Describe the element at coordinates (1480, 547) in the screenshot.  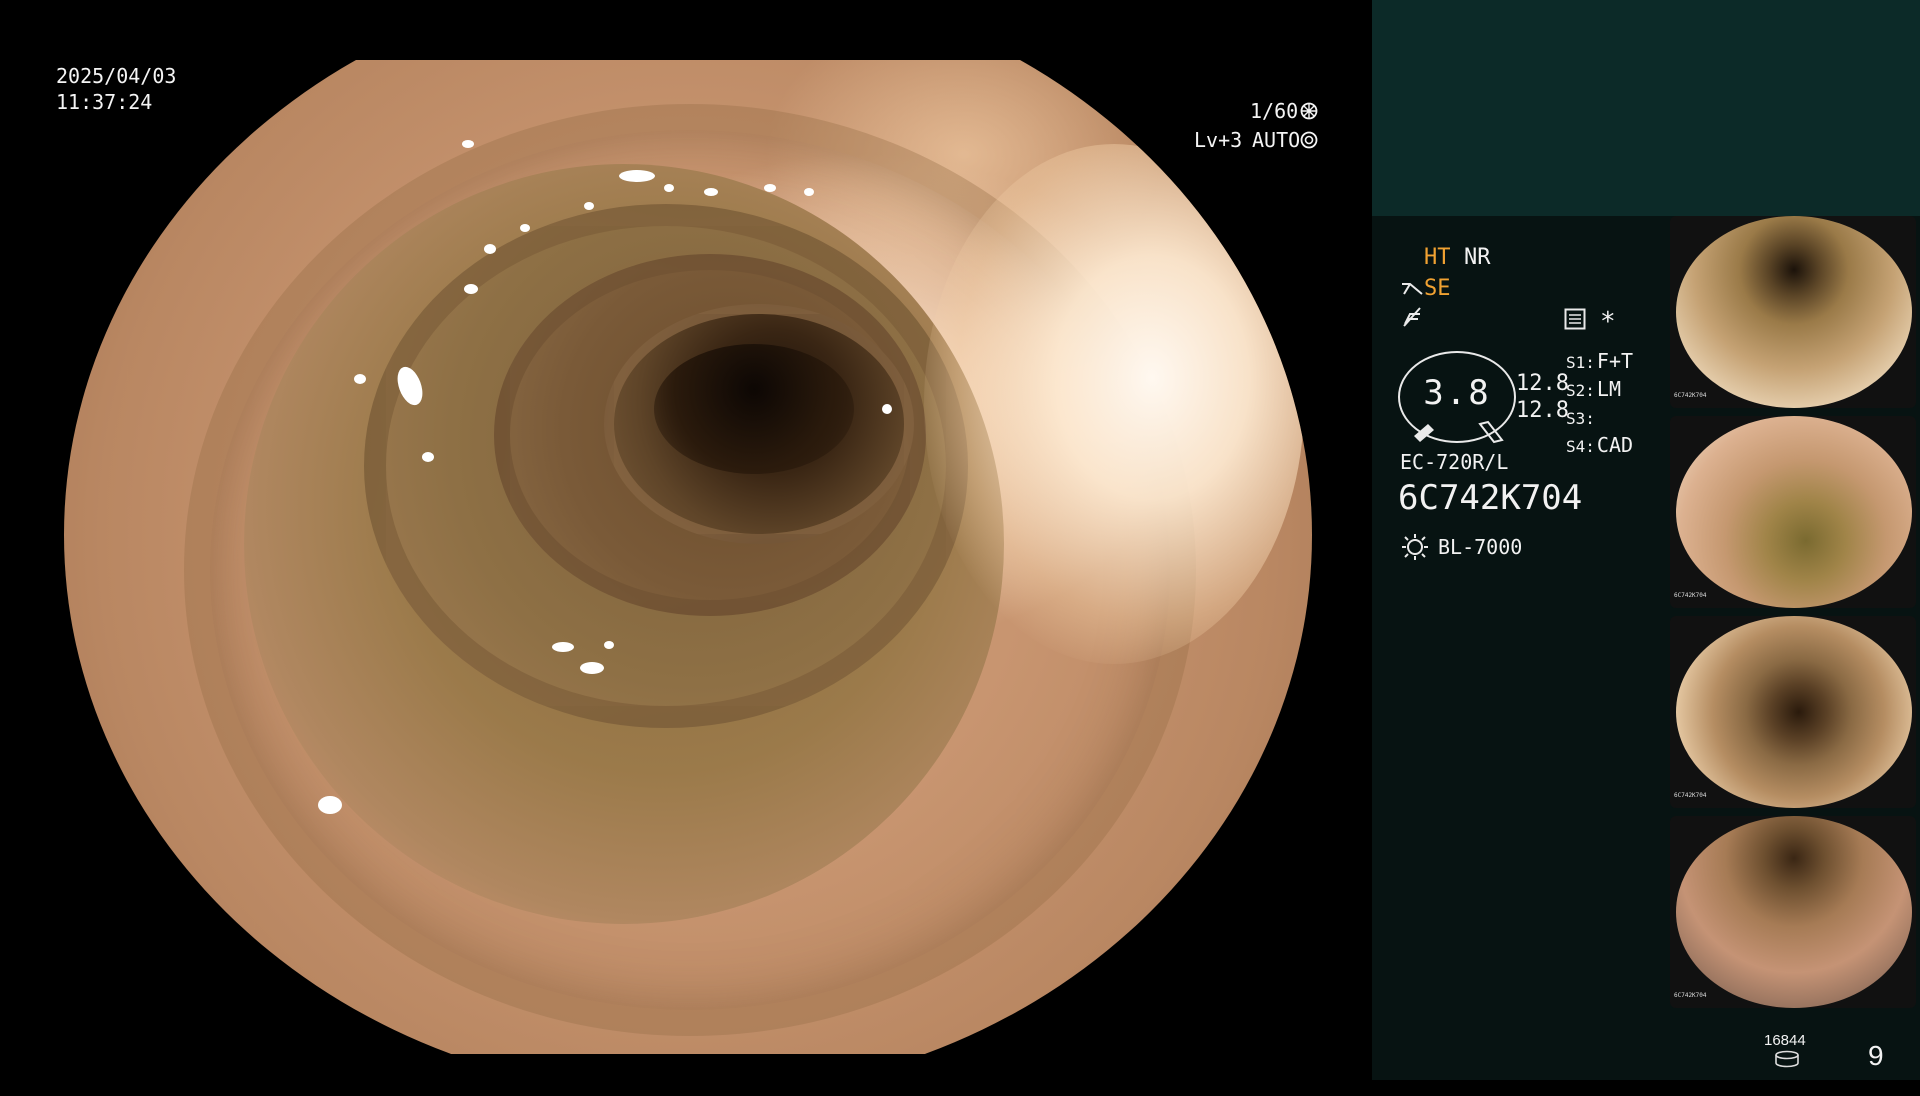
I see `light-source-label: BL-7000` at that location.